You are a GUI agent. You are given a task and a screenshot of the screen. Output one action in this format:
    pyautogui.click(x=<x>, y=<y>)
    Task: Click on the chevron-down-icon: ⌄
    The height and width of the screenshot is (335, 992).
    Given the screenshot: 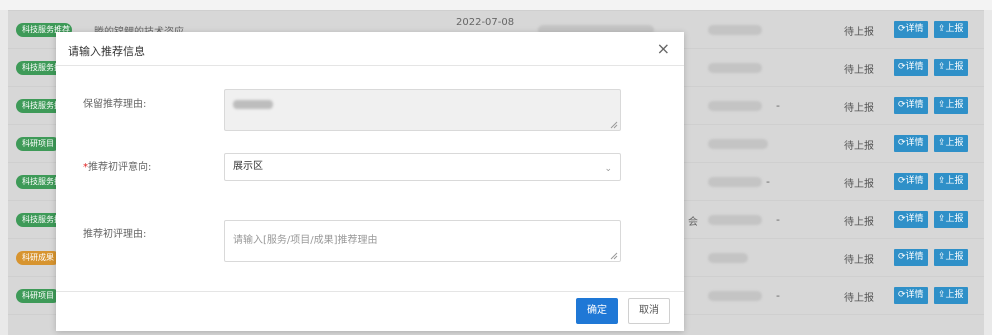 What is the action you would take?
    pyautogui.click(x=608, y=169)
    